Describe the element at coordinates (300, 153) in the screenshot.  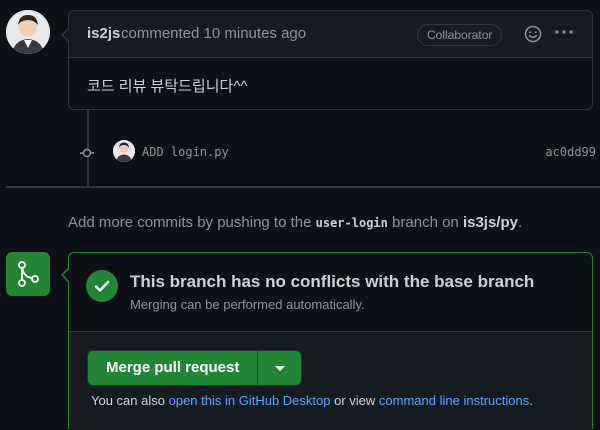
I see `commit-row: ADD login.py ac0dd99` at that location.